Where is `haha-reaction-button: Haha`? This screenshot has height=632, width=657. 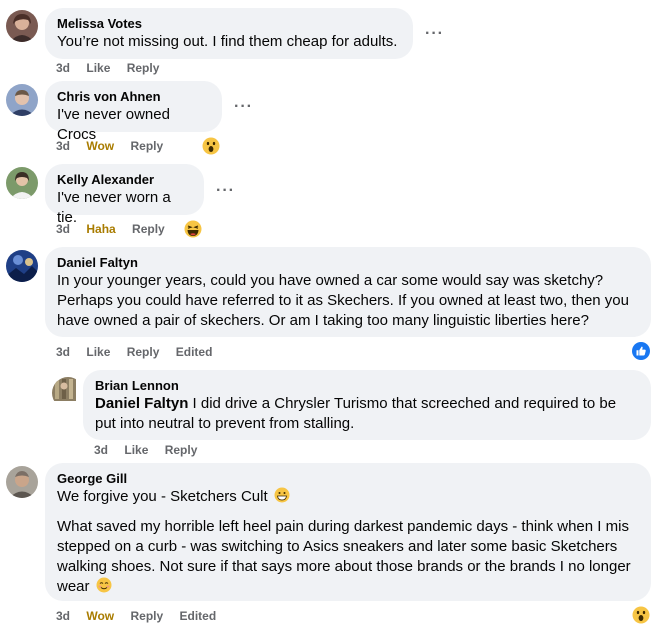 haha-reaction-button: Haha is located at coordinates (100, 229).